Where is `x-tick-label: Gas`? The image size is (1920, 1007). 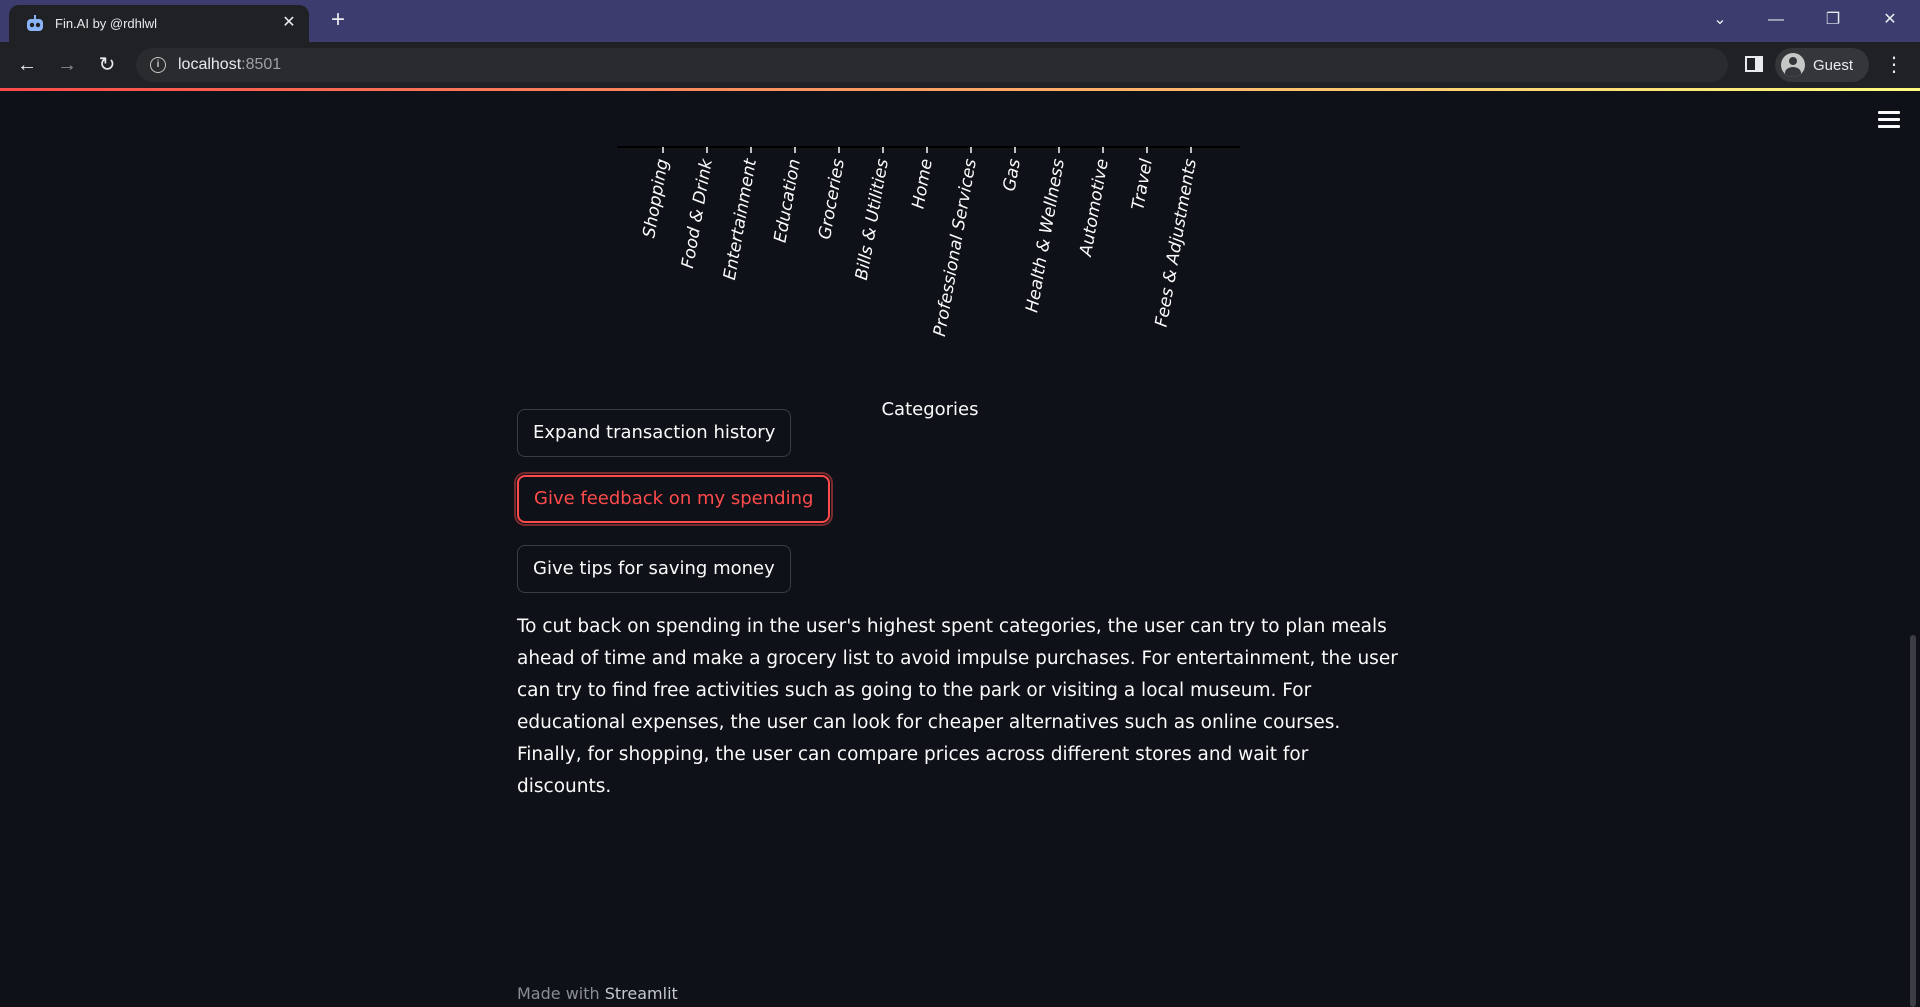
x-tick-label: Gas is located at coordinates (1012, 175).